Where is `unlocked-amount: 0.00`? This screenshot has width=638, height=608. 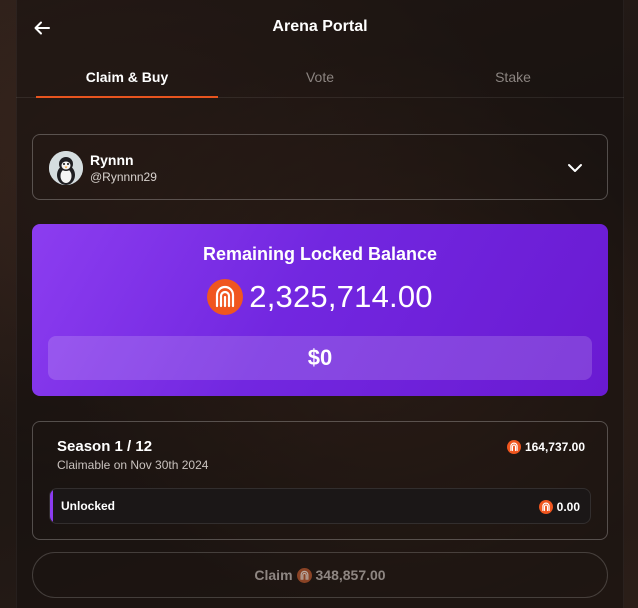
unlocked-amount: 0.00 is located at coordinates (559, 507).